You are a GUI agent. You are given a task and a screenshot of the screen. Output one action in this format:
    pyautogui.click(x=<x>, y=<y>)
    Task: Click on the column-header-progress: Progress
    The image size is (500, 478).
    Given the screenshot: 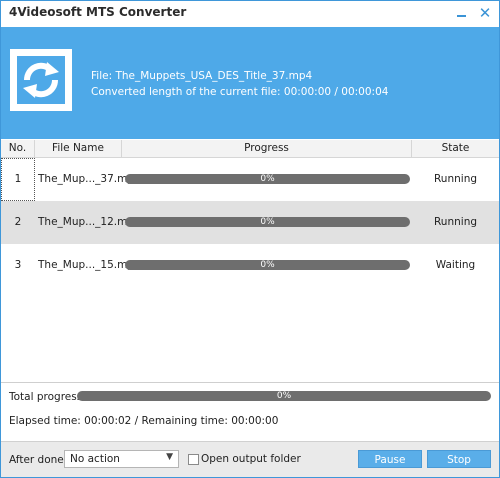 What is the action you would take?
    pyautogui.click(x=267, y=148)
    